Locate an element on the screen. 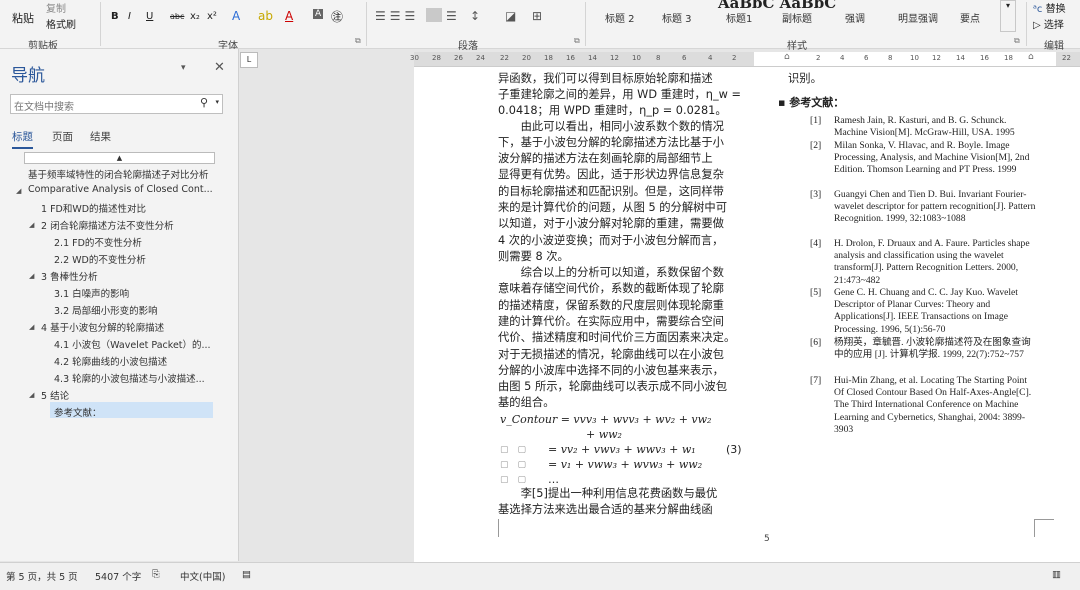 This screenshot has height=590, width=1080. ruler-tick: 8 is located at coordinates (658, 58).